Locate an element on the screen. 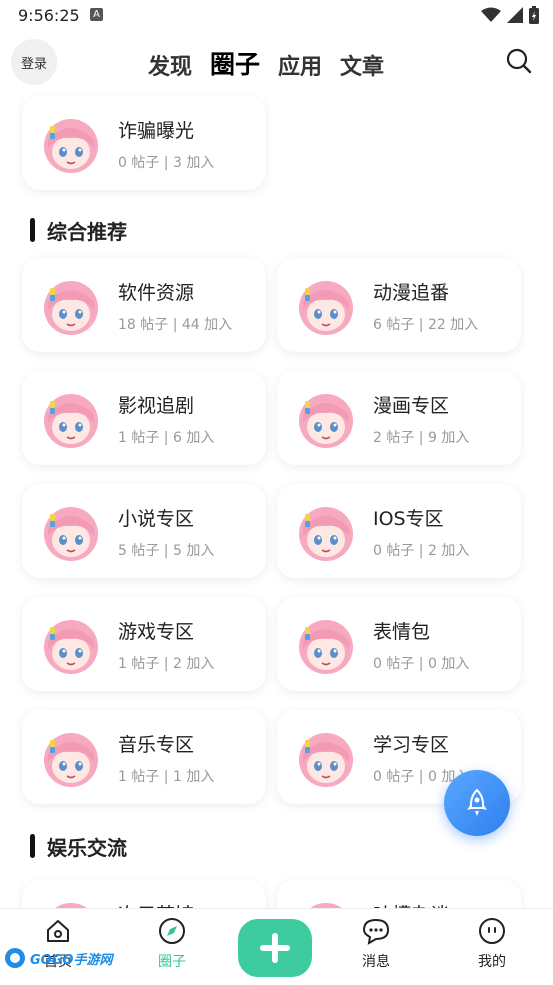  circle-stats: 0 帖子 | 0 加入 is located at coordinates (421, 664).